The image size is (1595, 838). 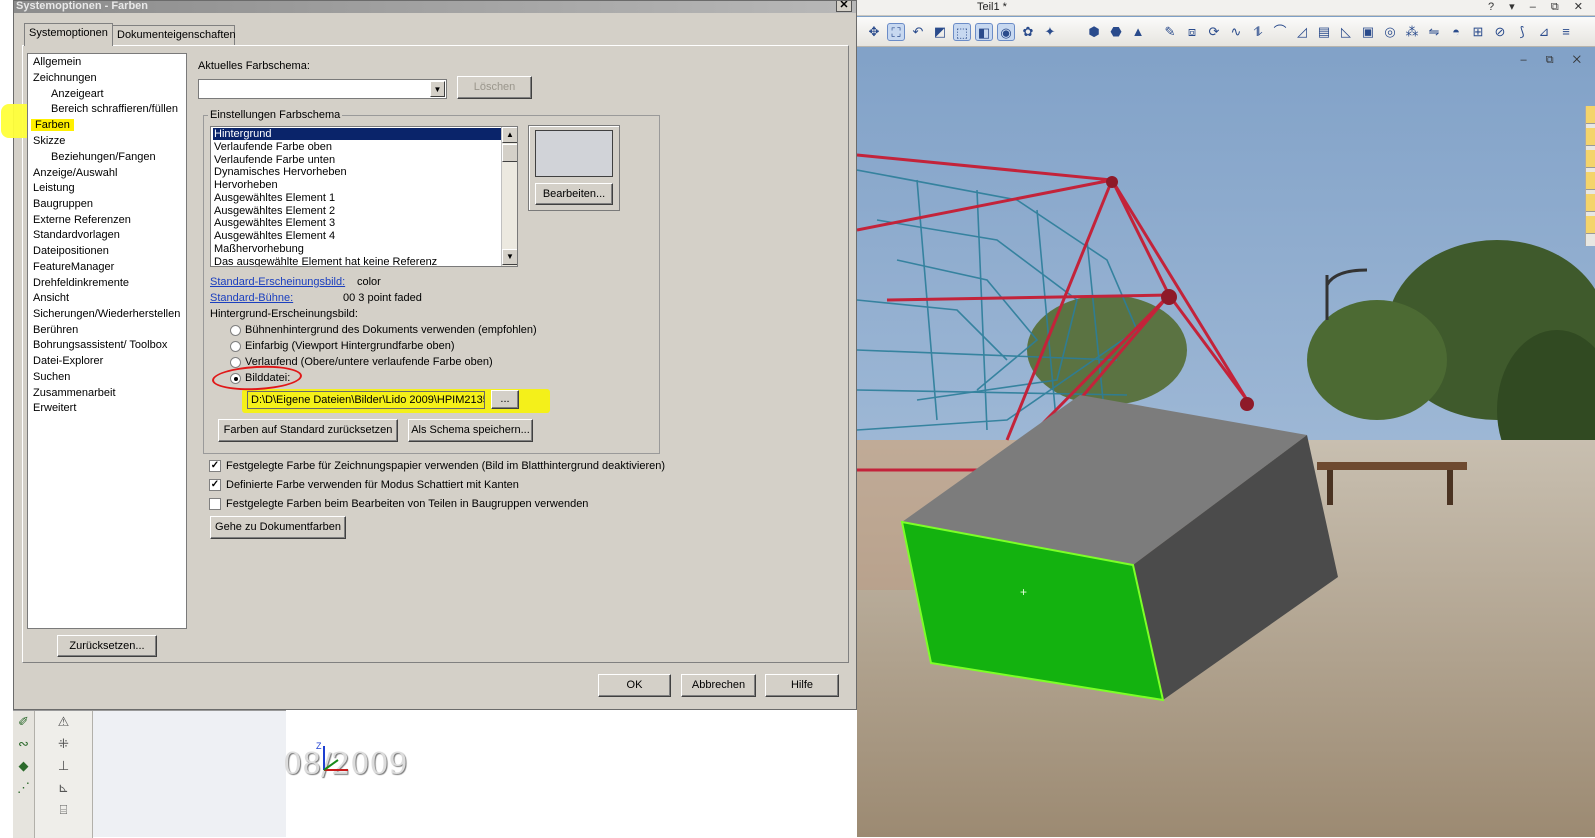 What do you see at coordinates (1324, 32) in the screenshot?
I see `rib-icon: ▤` at bounding box center [1324, 32].